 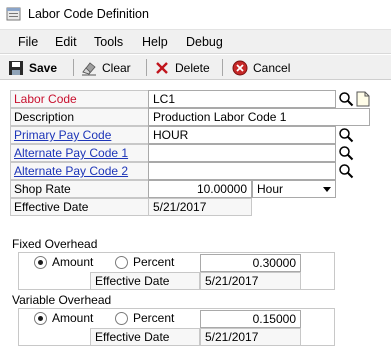 What do you see at coordinates (79, 117) in the screenshot?
I see `description-label: Description` at bounding box center [79, 117].